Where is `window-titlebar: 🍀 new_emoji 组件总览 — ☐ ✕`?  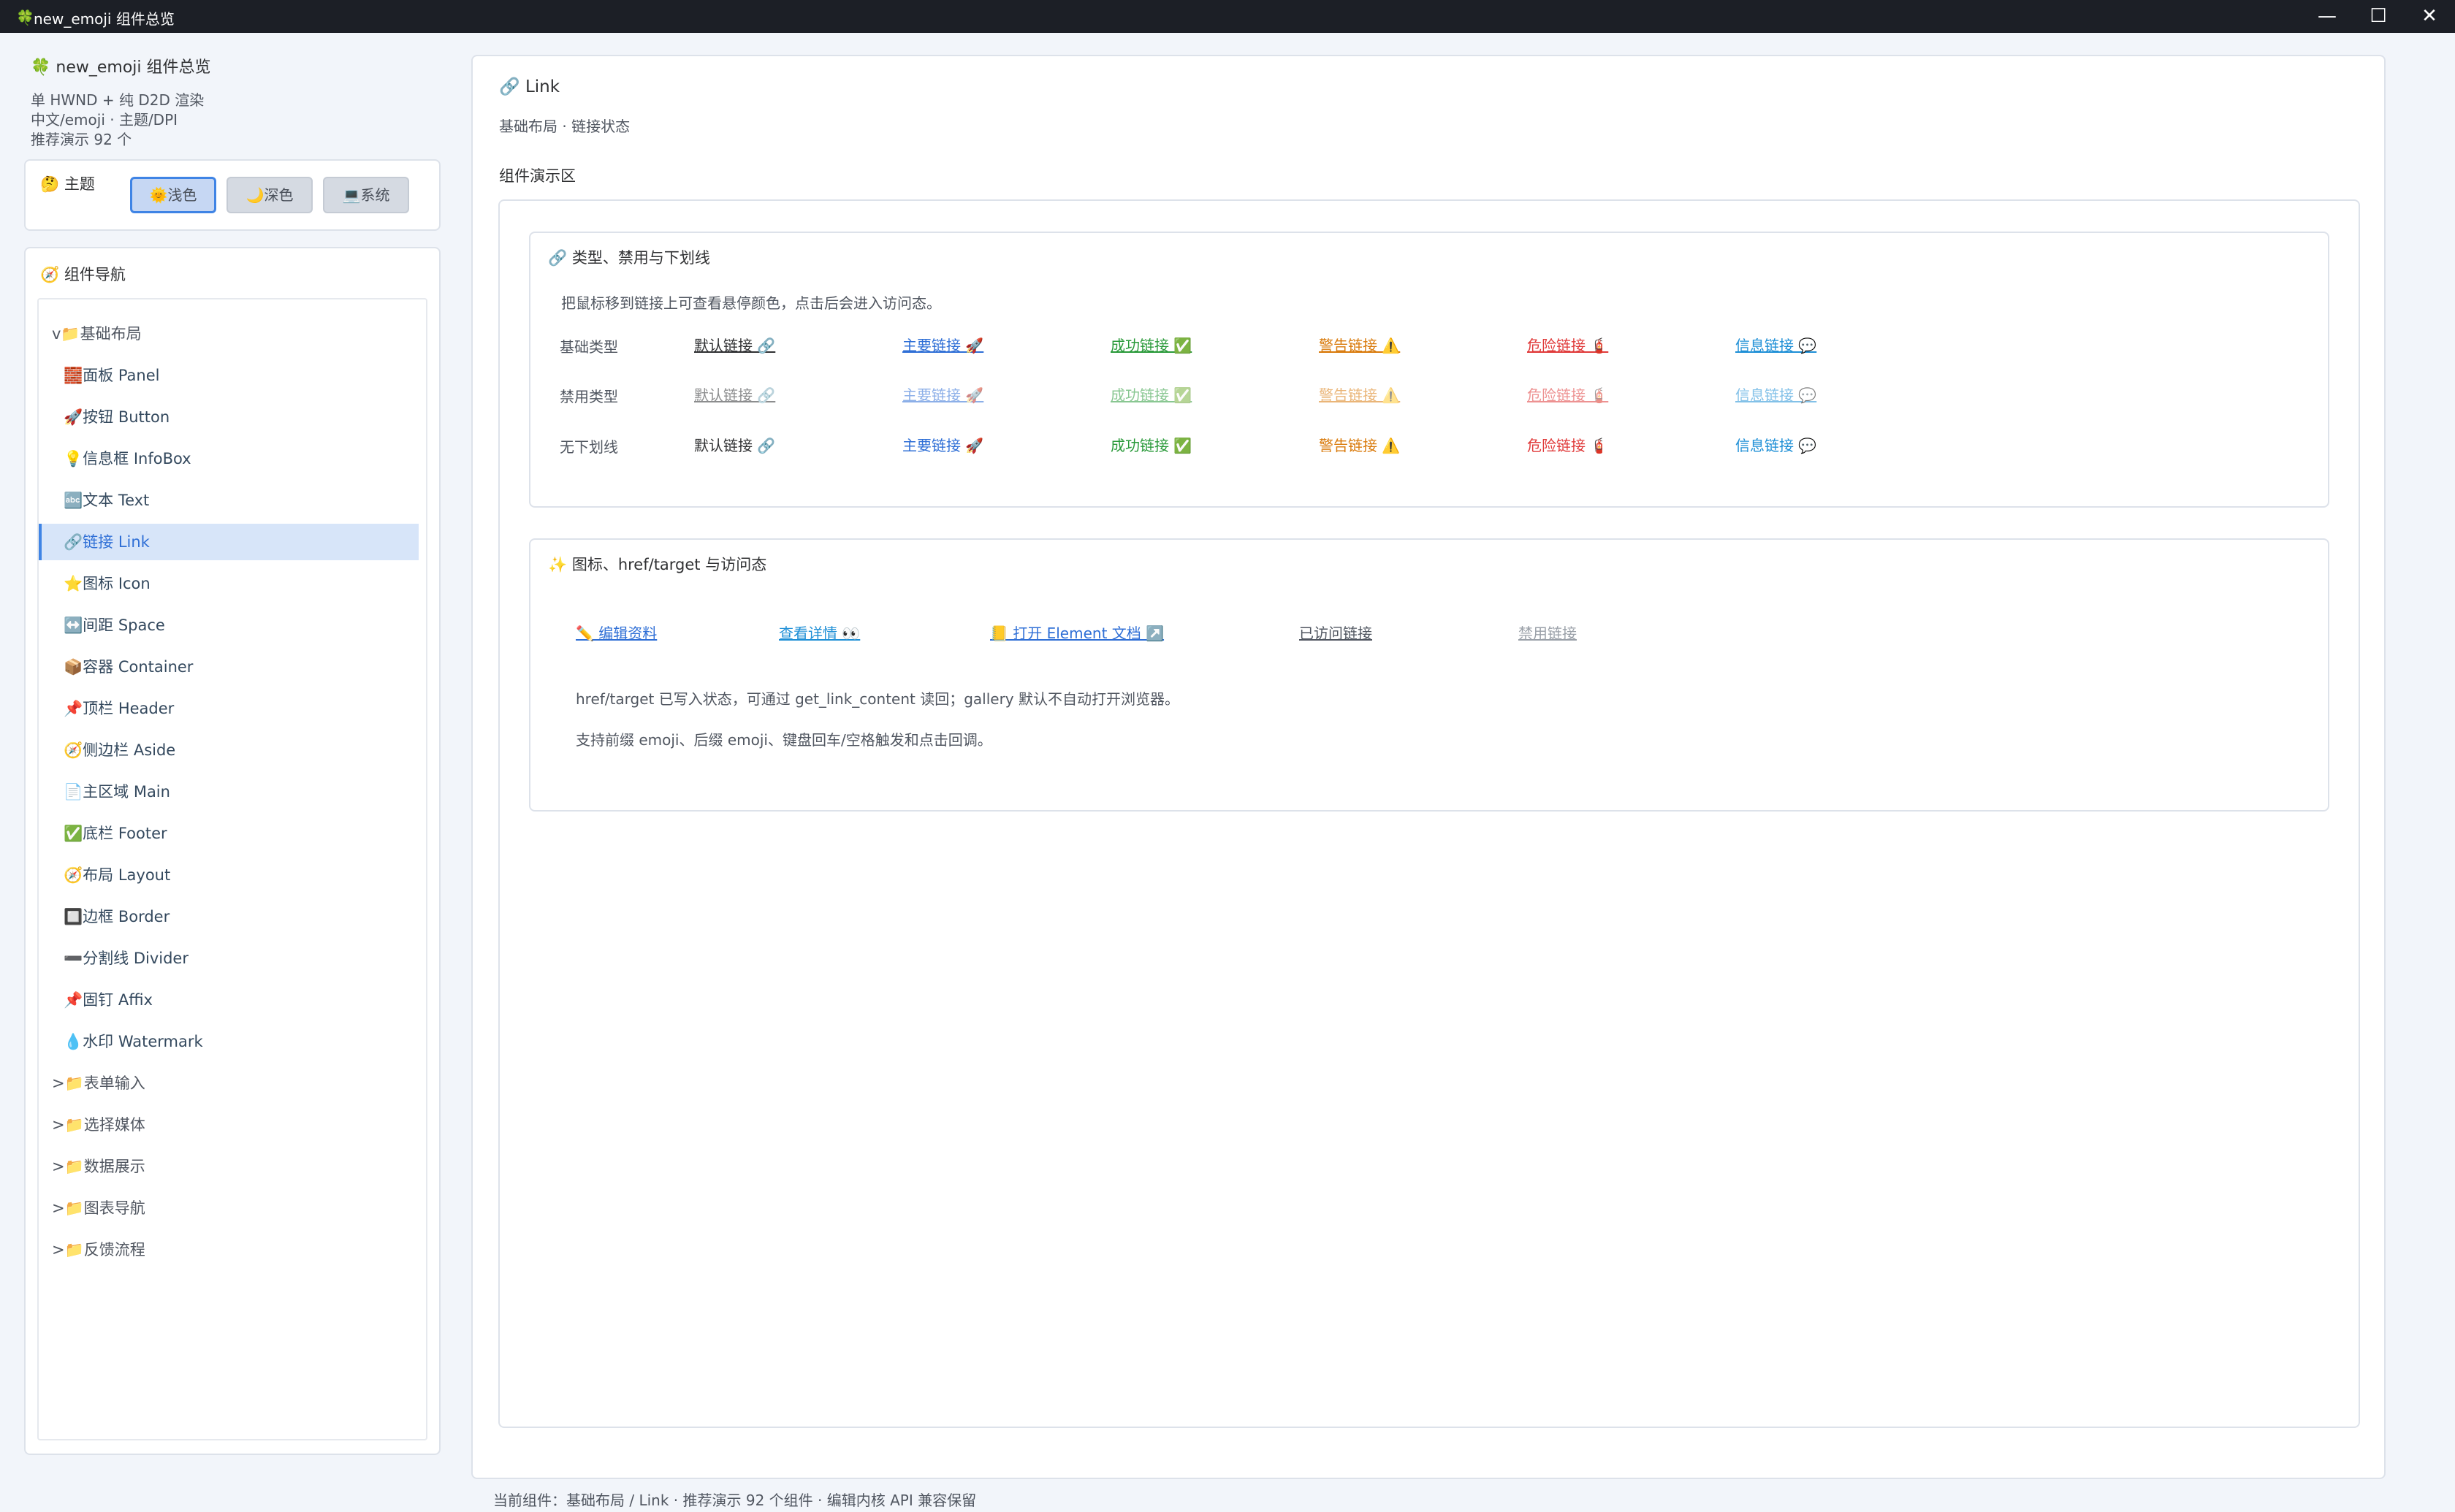 window-titlebar: 🍀 new_emoji 组件总览 — ☐ ✕ is located at coordinates (1227, 16).